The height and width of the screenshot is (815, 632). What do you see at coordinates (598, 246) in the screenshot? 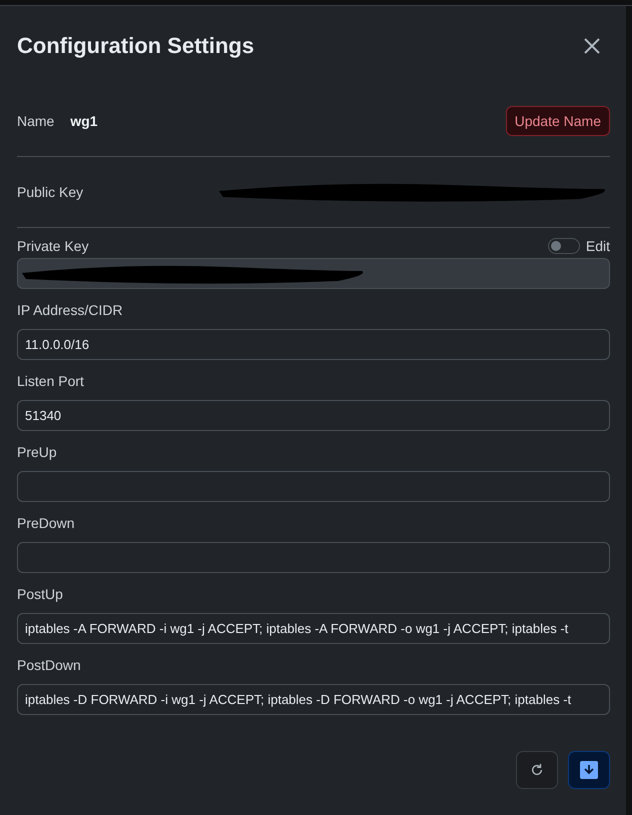
I see `edit-label: Edit` at bounding box center [598, 246].